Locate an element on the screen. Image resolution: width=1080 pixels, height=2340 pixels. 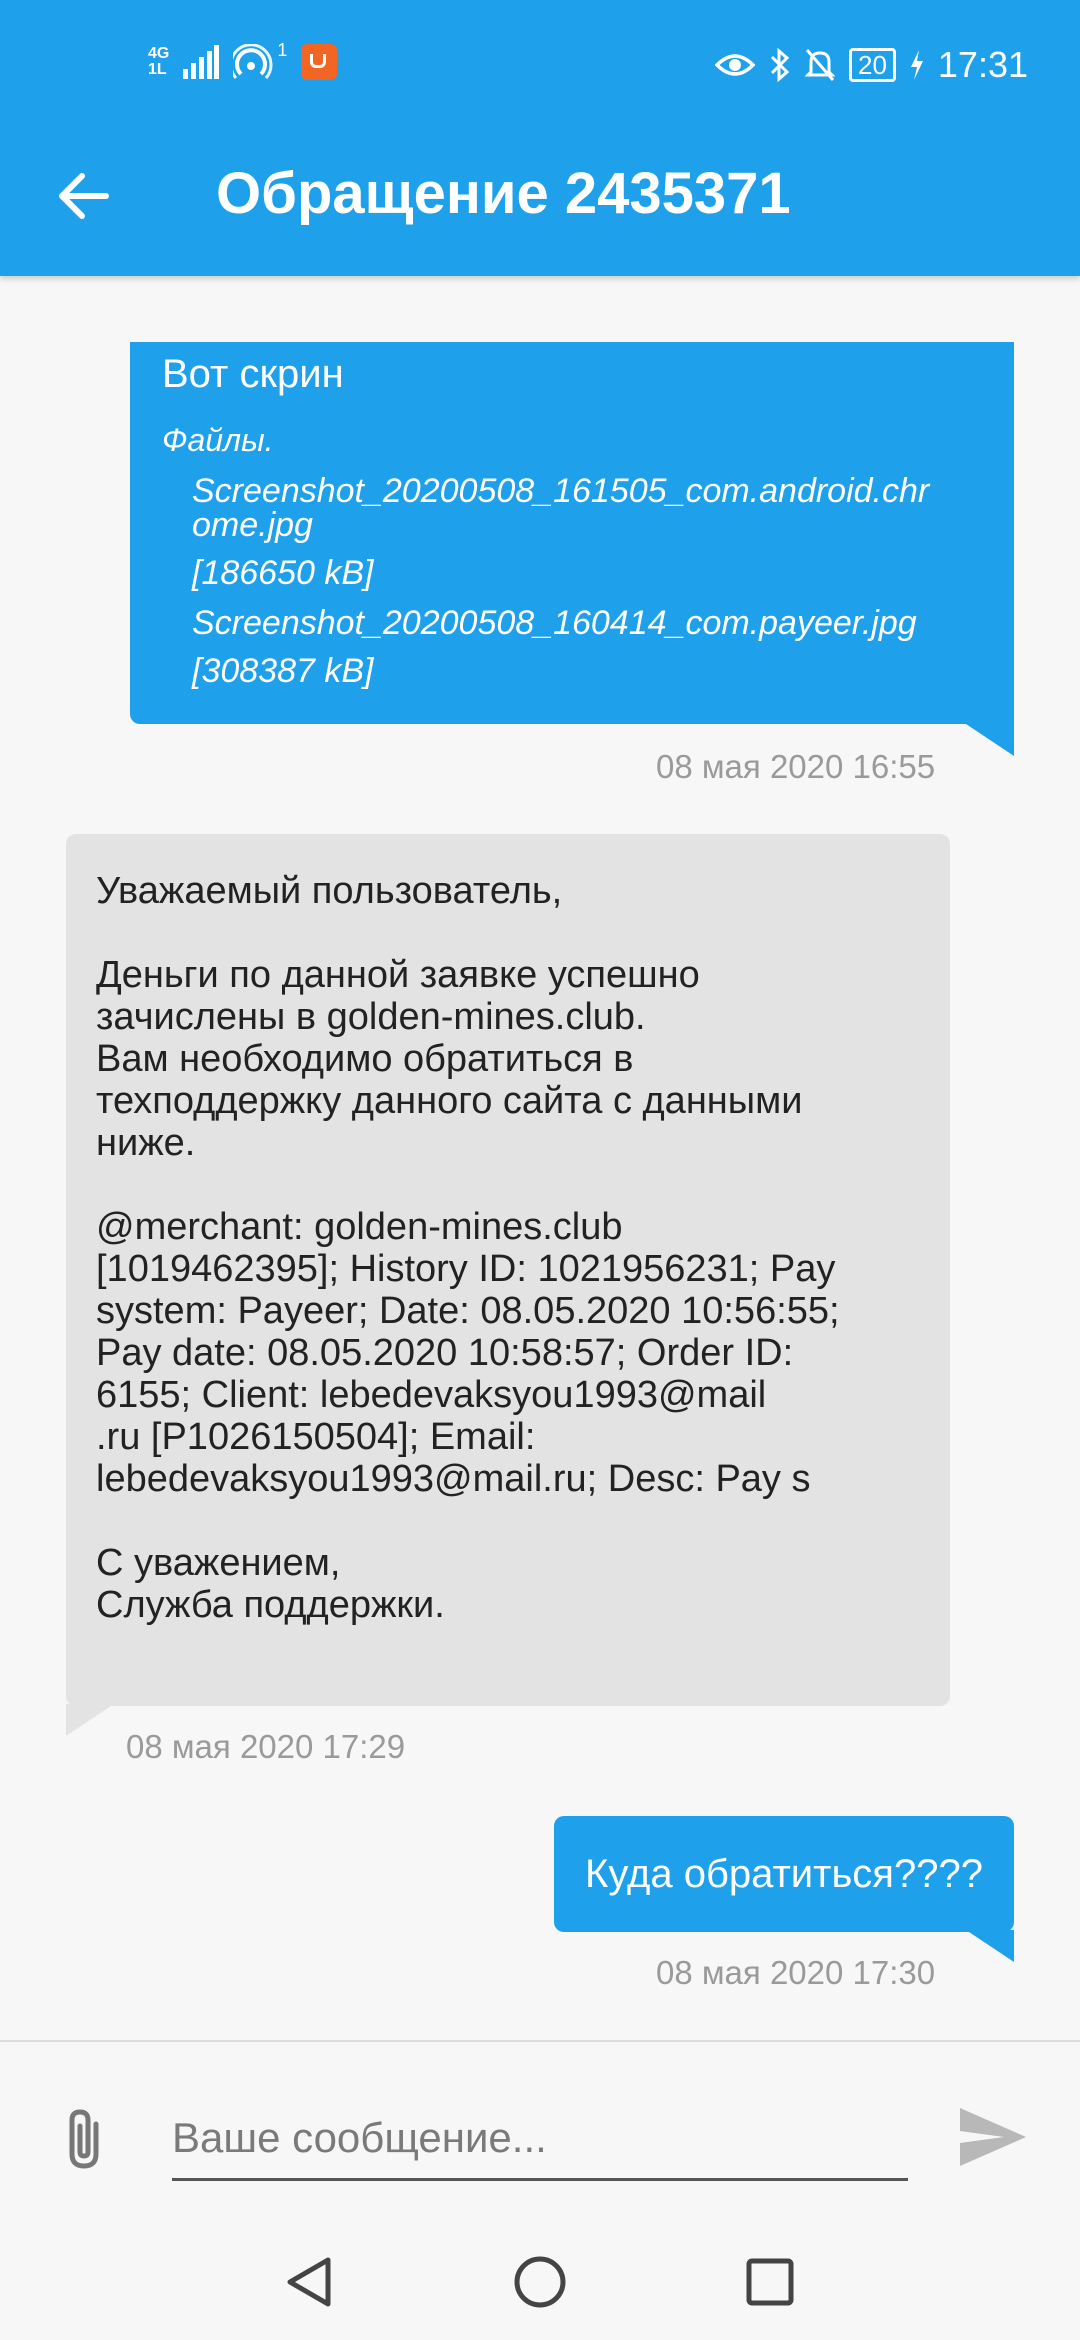
status-time: 17:31 is located at coordinates (982, 64).